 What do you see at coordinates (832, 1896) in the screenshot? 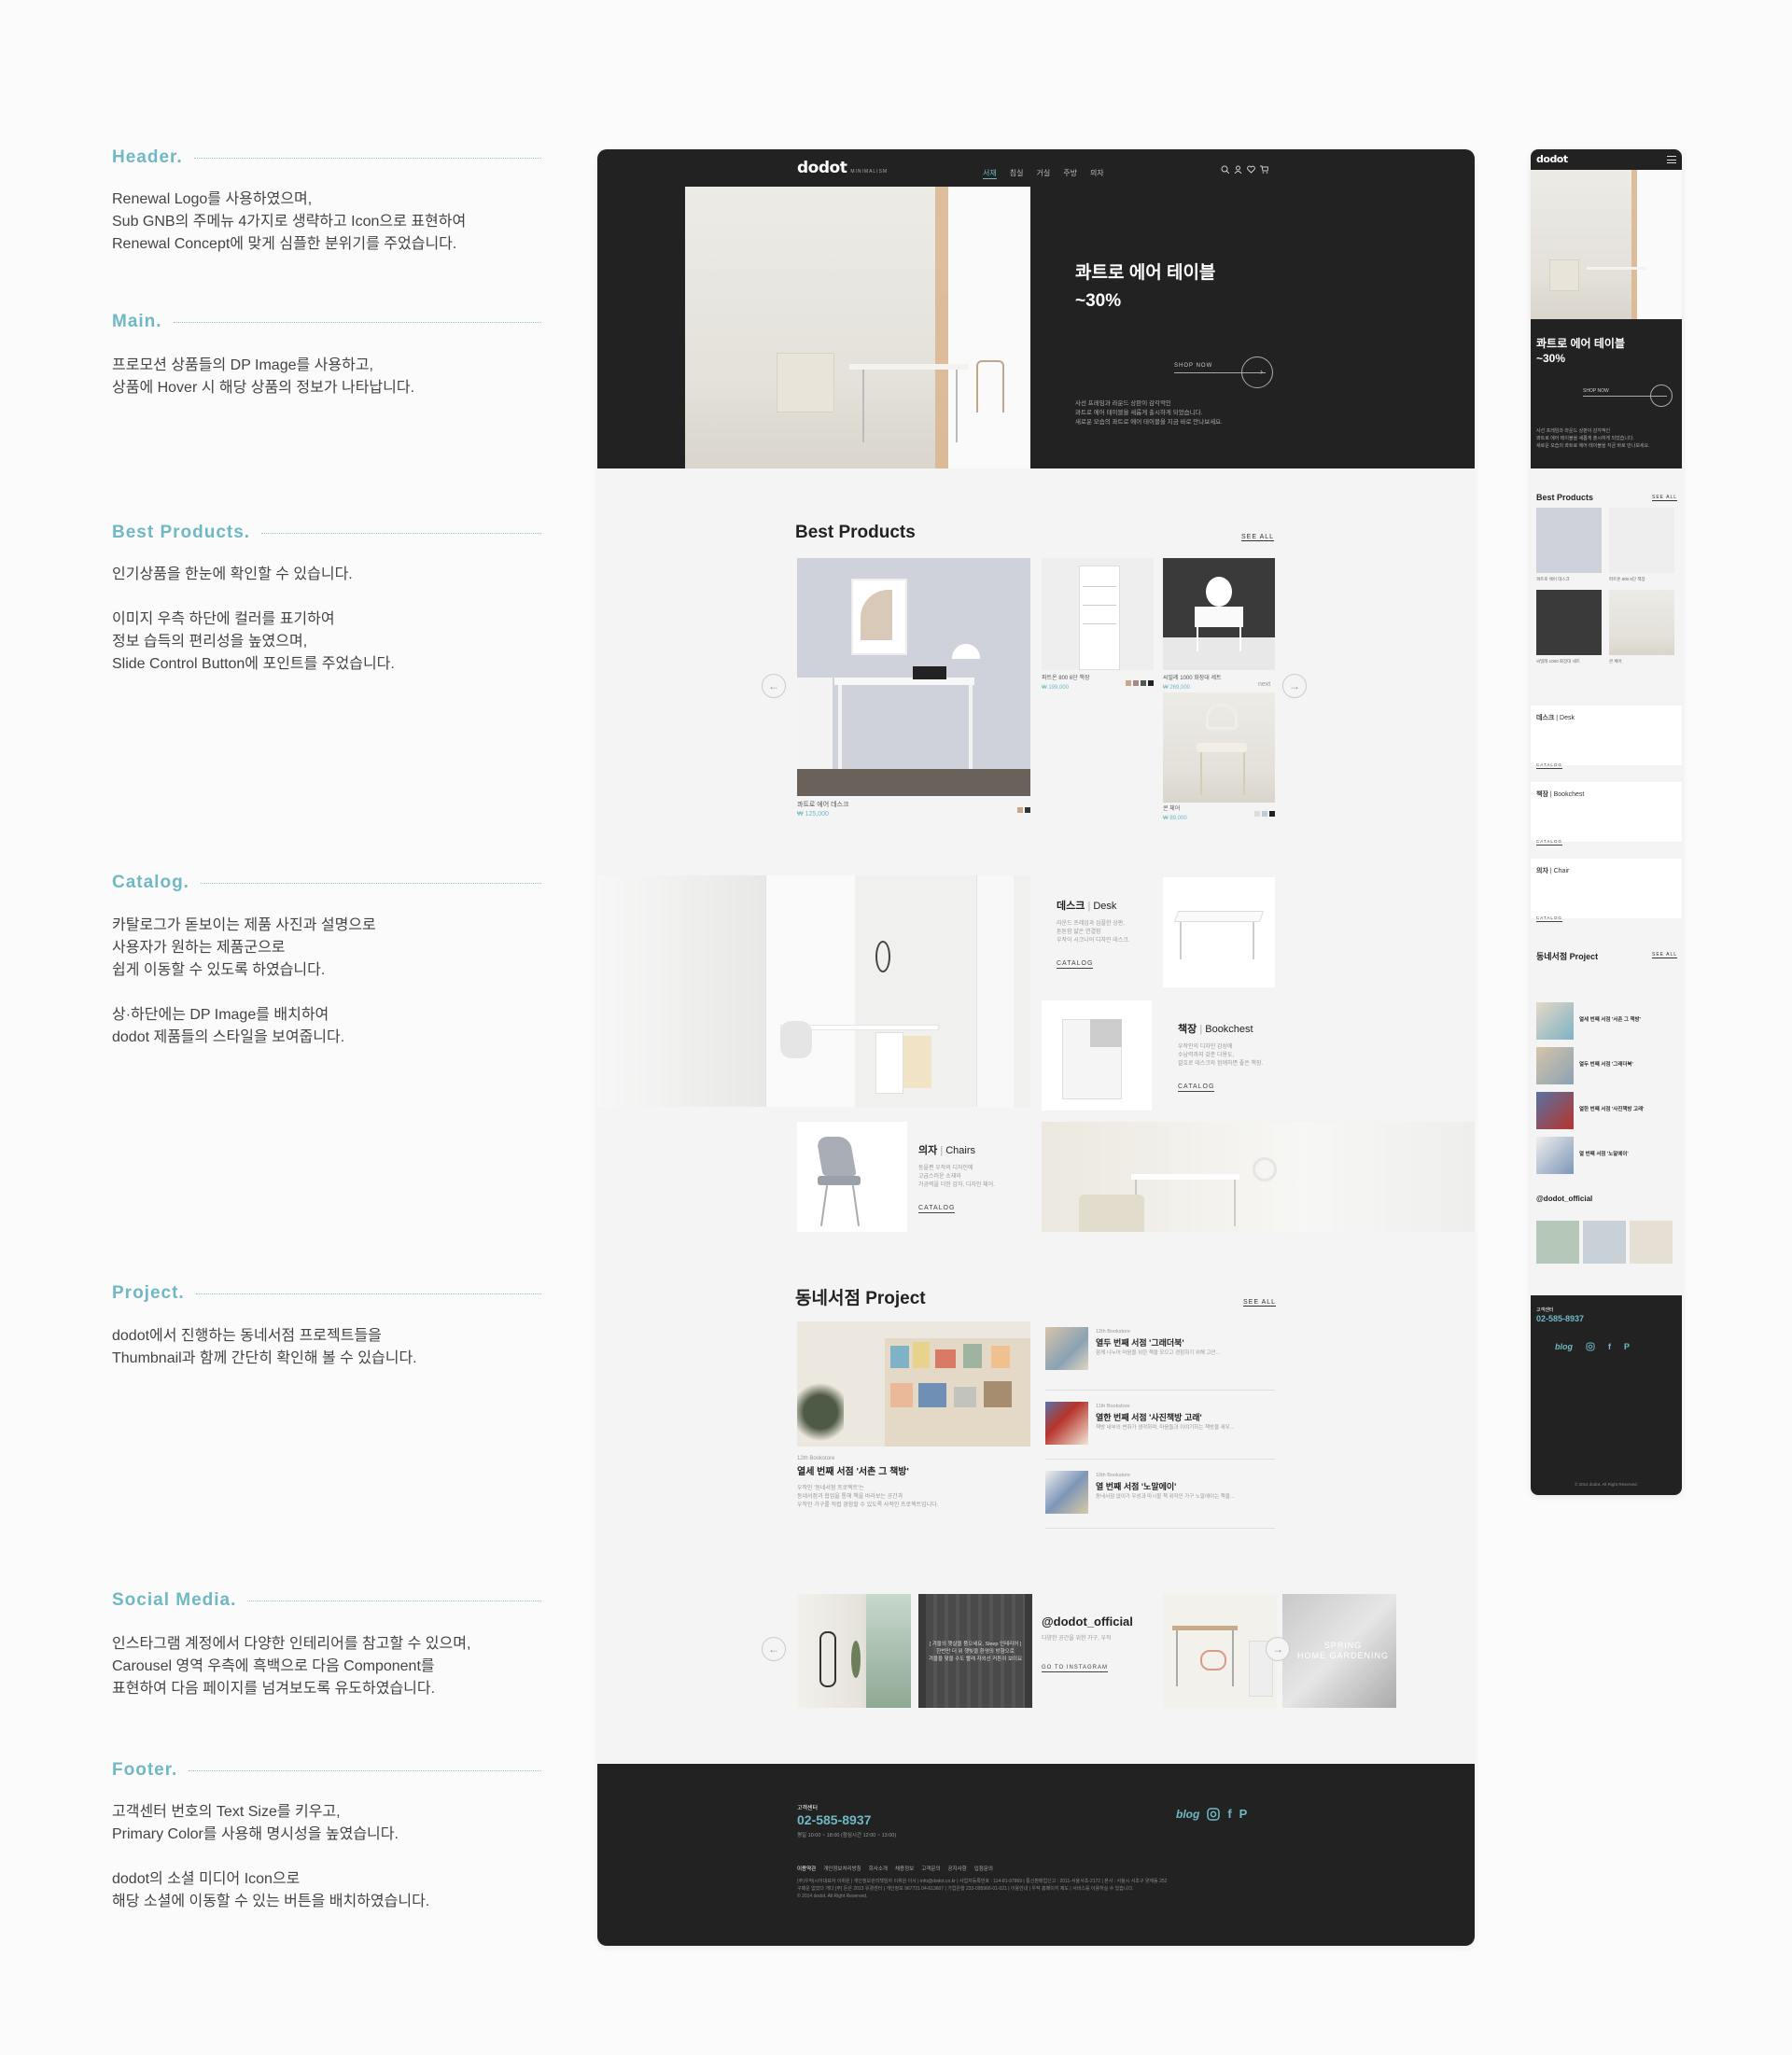
I see `copyright: © 2014 dodot. All Right Reserved.` at bounding box center [832, 1896].